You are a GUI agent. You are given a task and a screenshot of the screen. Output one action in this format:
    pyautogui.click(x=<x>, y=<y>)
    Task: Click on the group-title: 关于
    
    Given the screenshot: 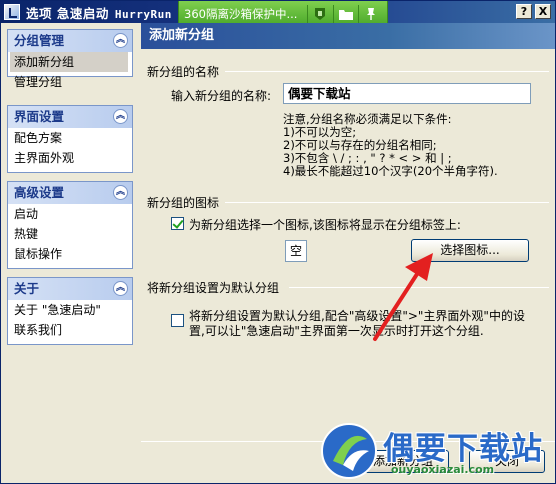 What is the action you would take?
    pyautogui.click(x=27, y=288)
    